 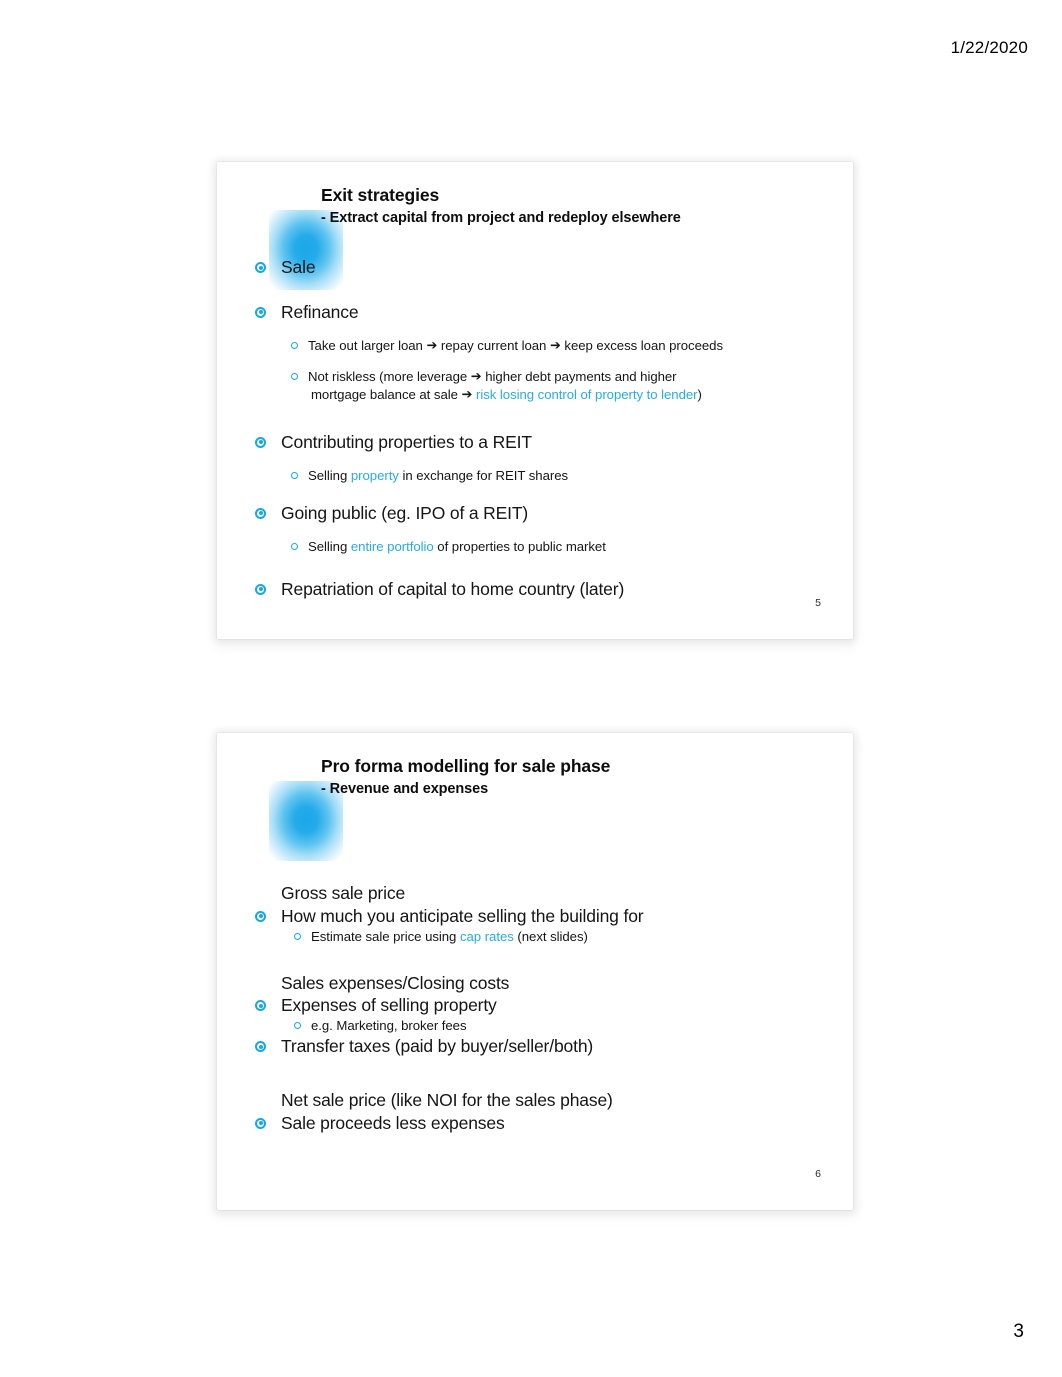 I want to click on bullet-label: Refinance, so click(x=320, y=311).